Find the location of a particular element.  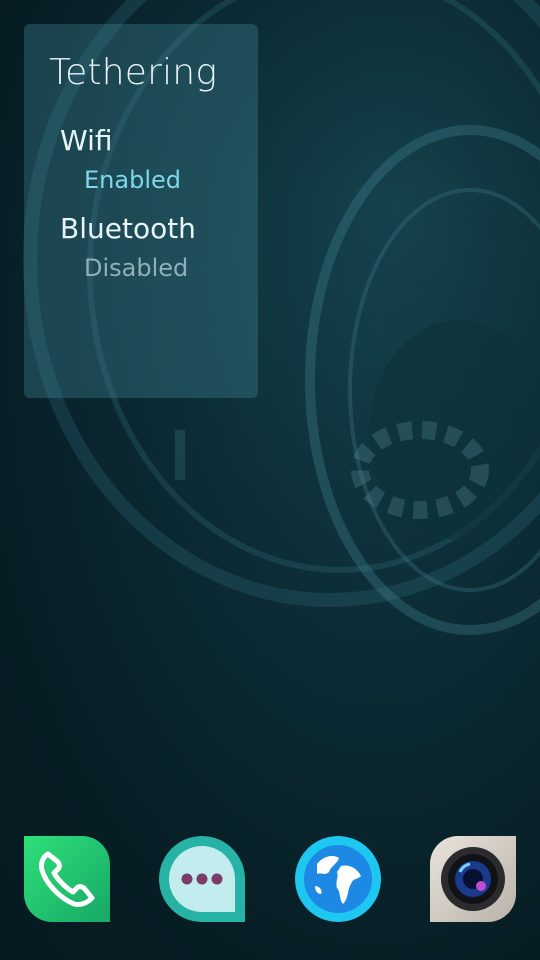

wifi-label: Wifi is located at coordinates (86, 140).